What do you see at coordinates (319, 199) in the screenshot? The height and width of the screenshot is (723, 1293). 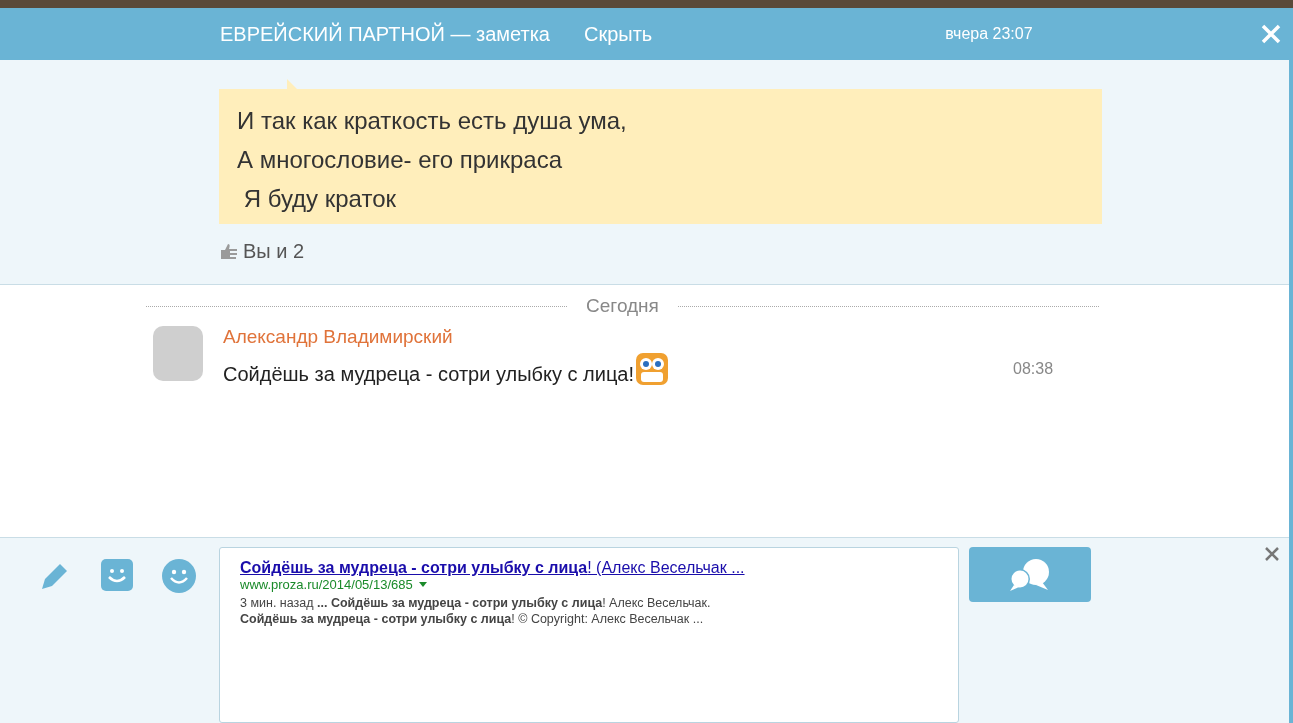 I see `note-line: Я буду краток` at bounding box center [319, 199].